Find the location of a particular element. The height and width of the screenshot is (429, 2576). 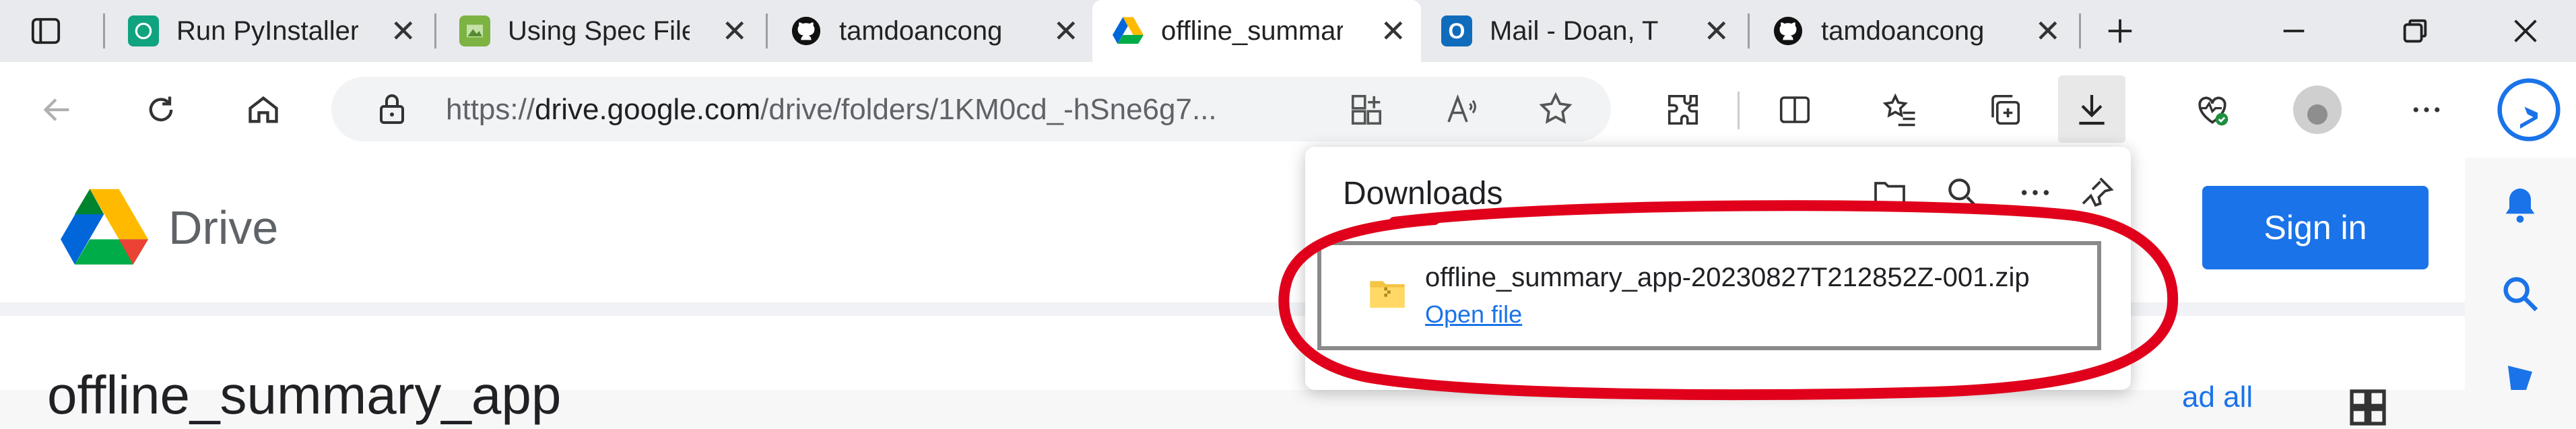

puzzle-icon is located at coordinates (1682, 109).